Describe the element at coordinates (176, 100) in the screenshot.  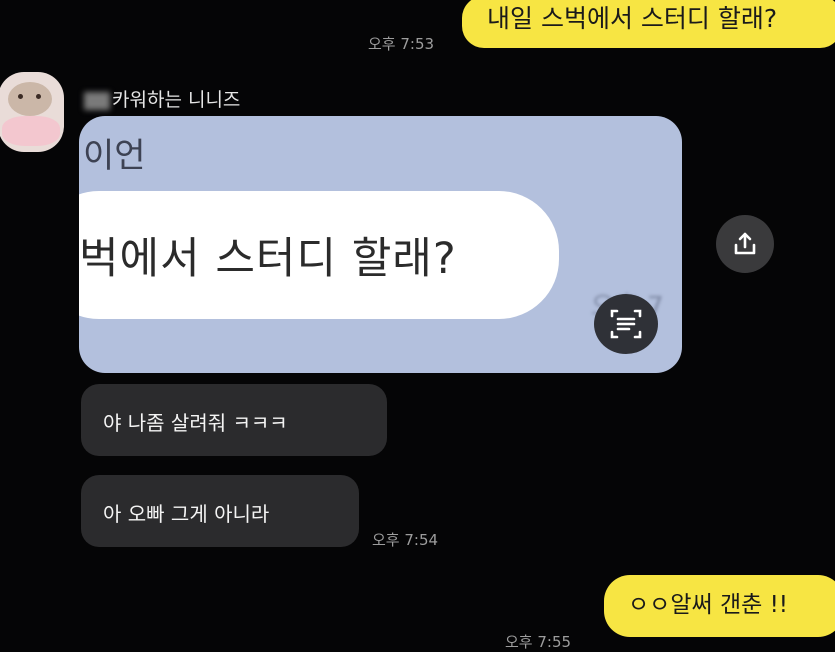
I see `sender-name-text: 카워하는 니니즈` at that location.